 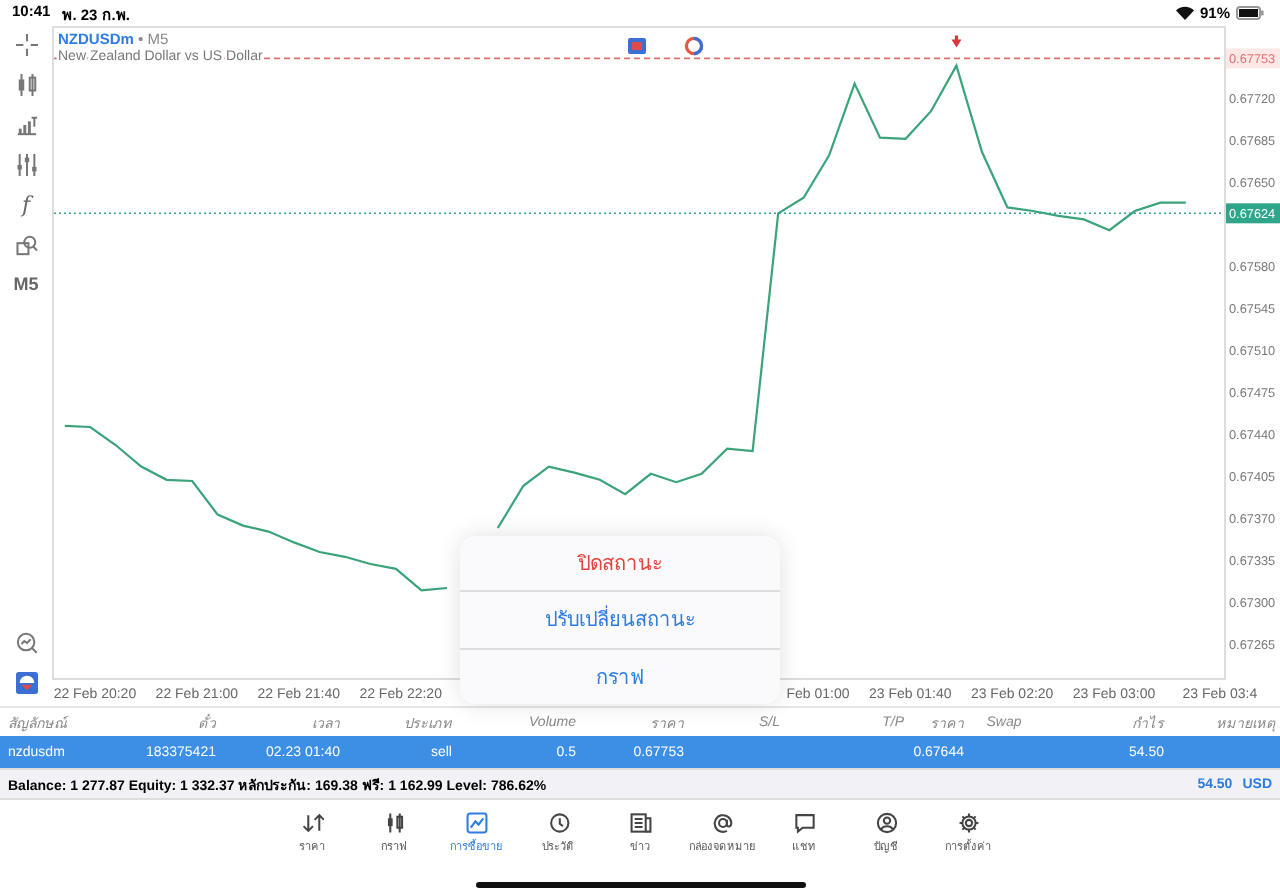 What do you see at coordinates (558, 823) in the screenshot?
I see `history-icon` at bounding box center [558, 823].